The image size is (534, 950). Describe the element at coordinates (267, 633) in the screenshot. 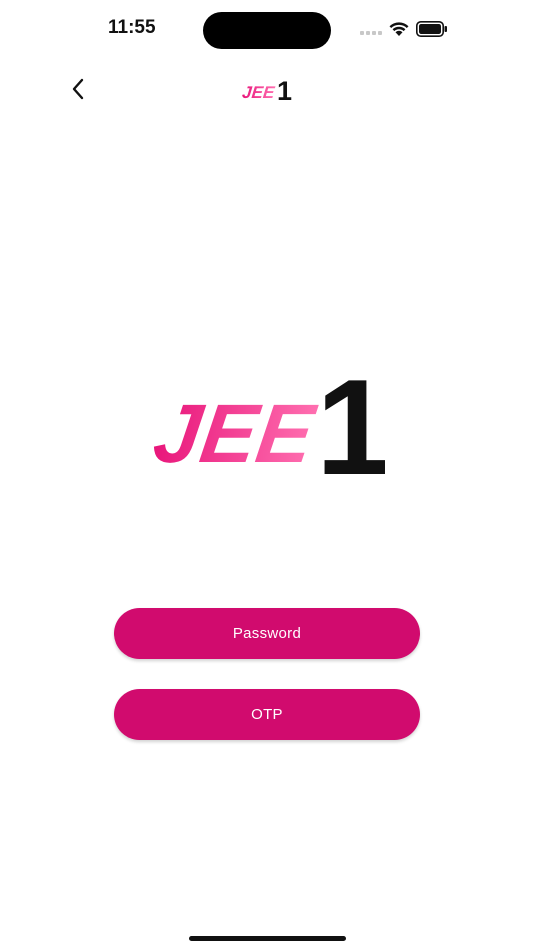

I see `password-login-button: Password` at that location.